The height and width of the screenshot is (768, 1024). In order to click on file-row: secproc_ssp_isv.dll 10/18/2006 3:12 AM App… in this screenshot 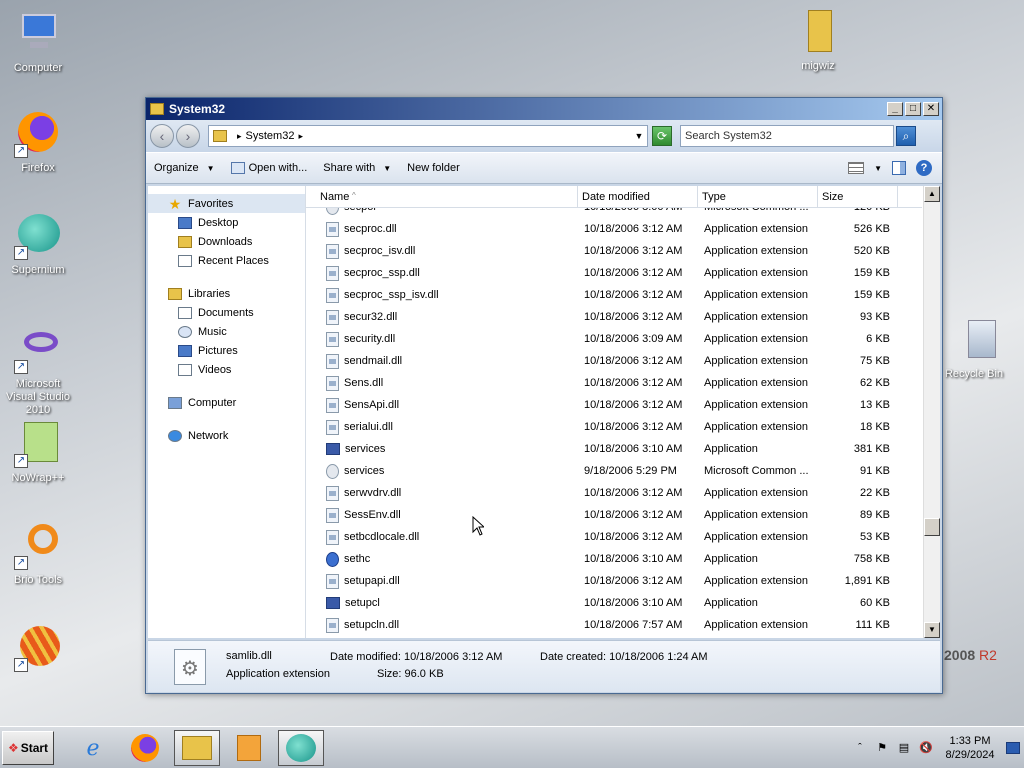, I will do `click(614, 295)`.